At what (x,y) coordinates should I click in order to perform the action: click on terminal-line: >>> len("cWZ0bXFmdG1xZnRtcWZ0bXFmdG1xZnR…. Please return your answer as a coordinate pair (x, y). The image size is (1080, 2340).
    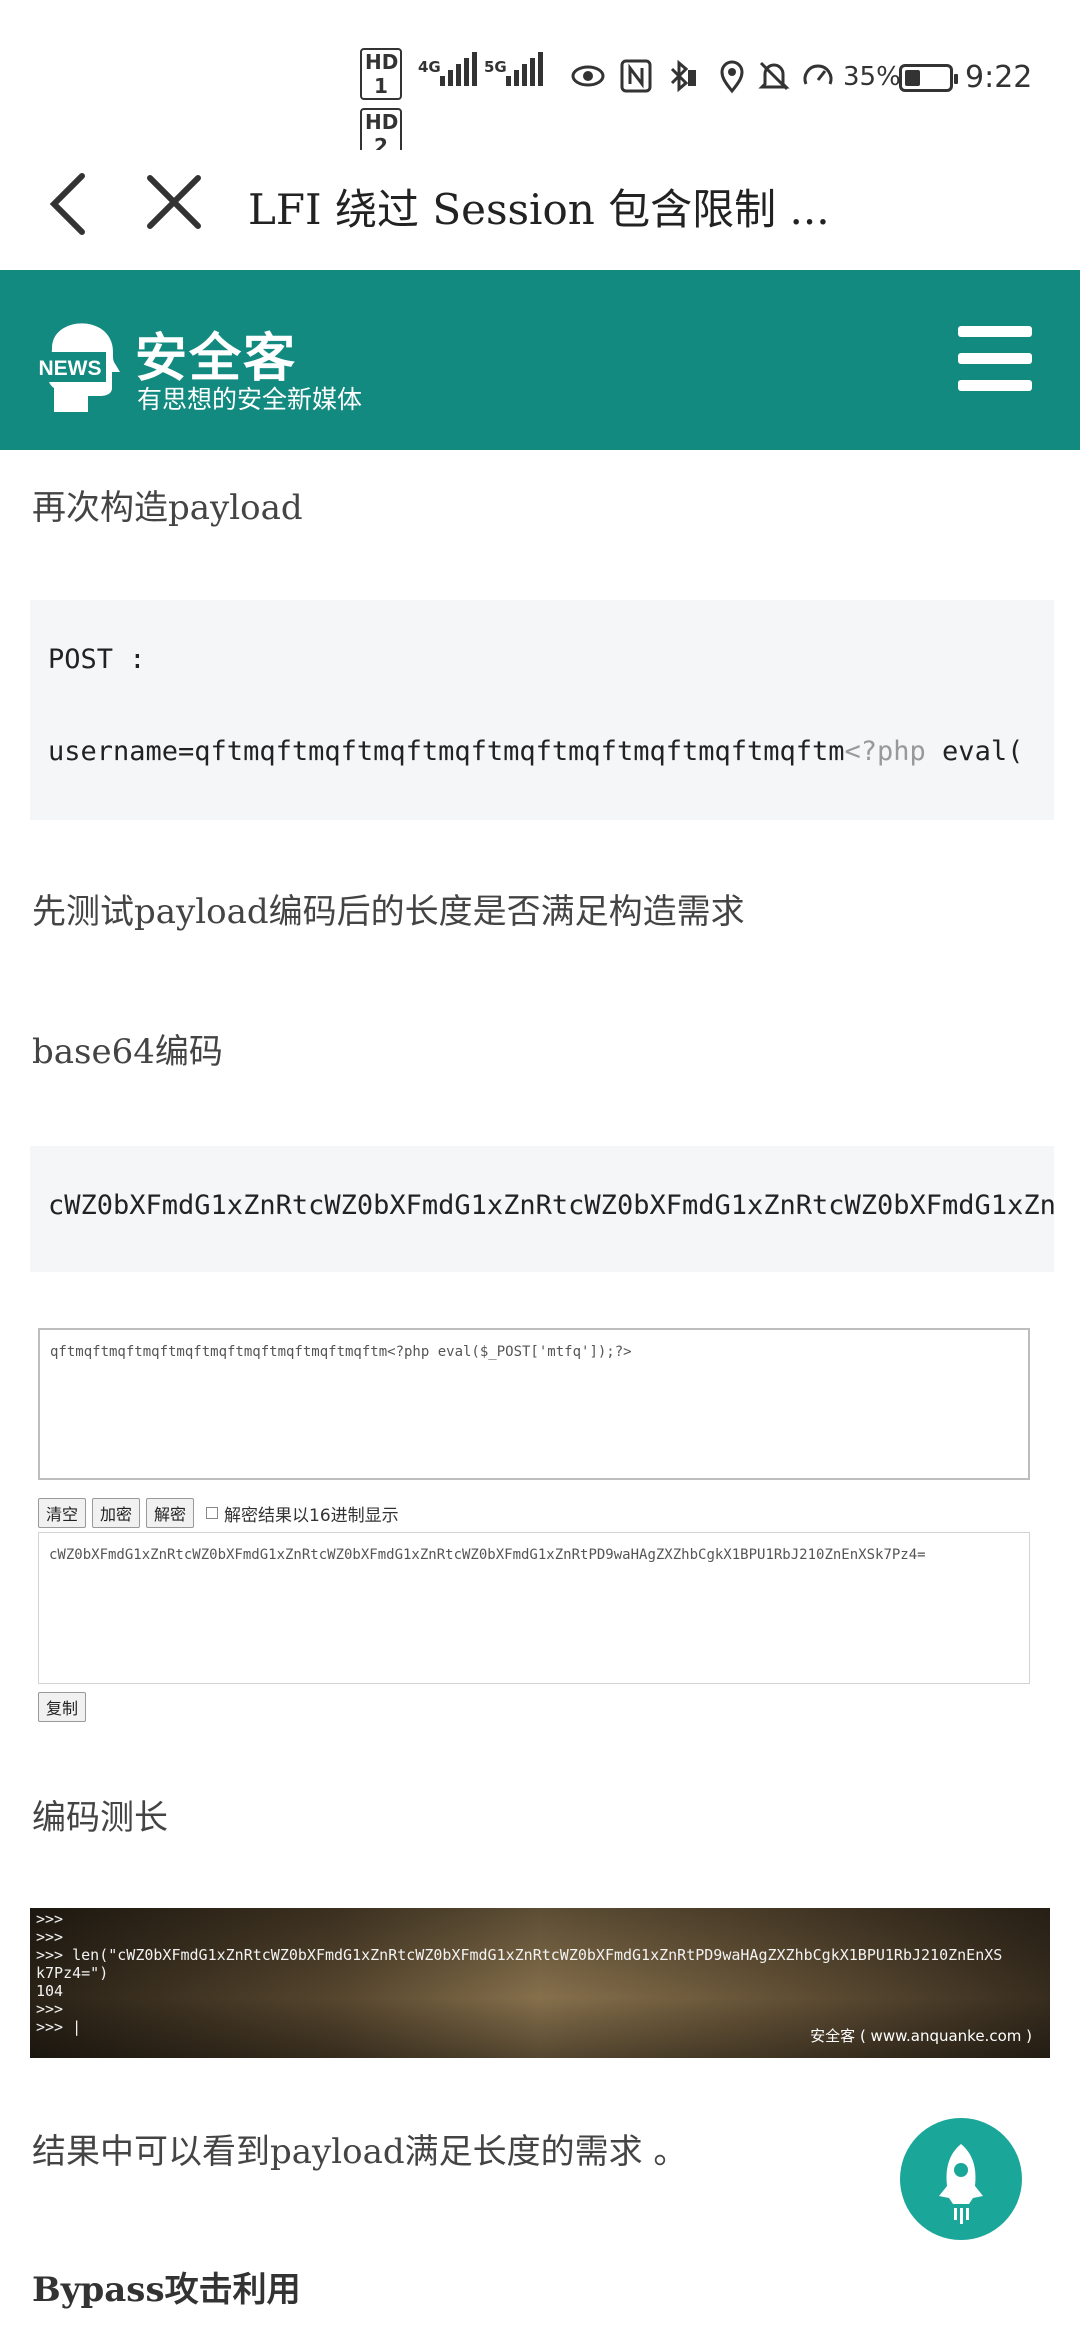
    Looking at the image, I should click on (519, 1955).